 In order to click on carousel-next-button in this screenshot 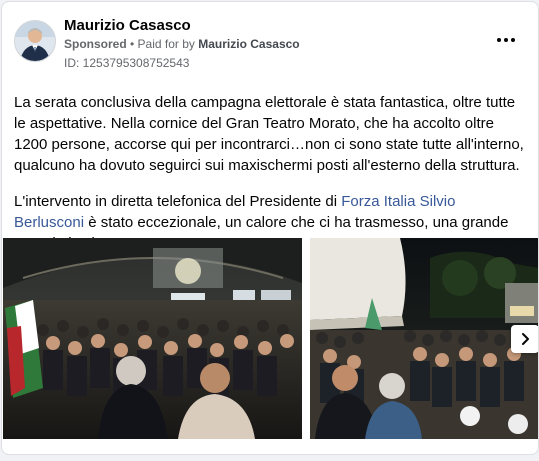, I will do `click(524, 339)`.